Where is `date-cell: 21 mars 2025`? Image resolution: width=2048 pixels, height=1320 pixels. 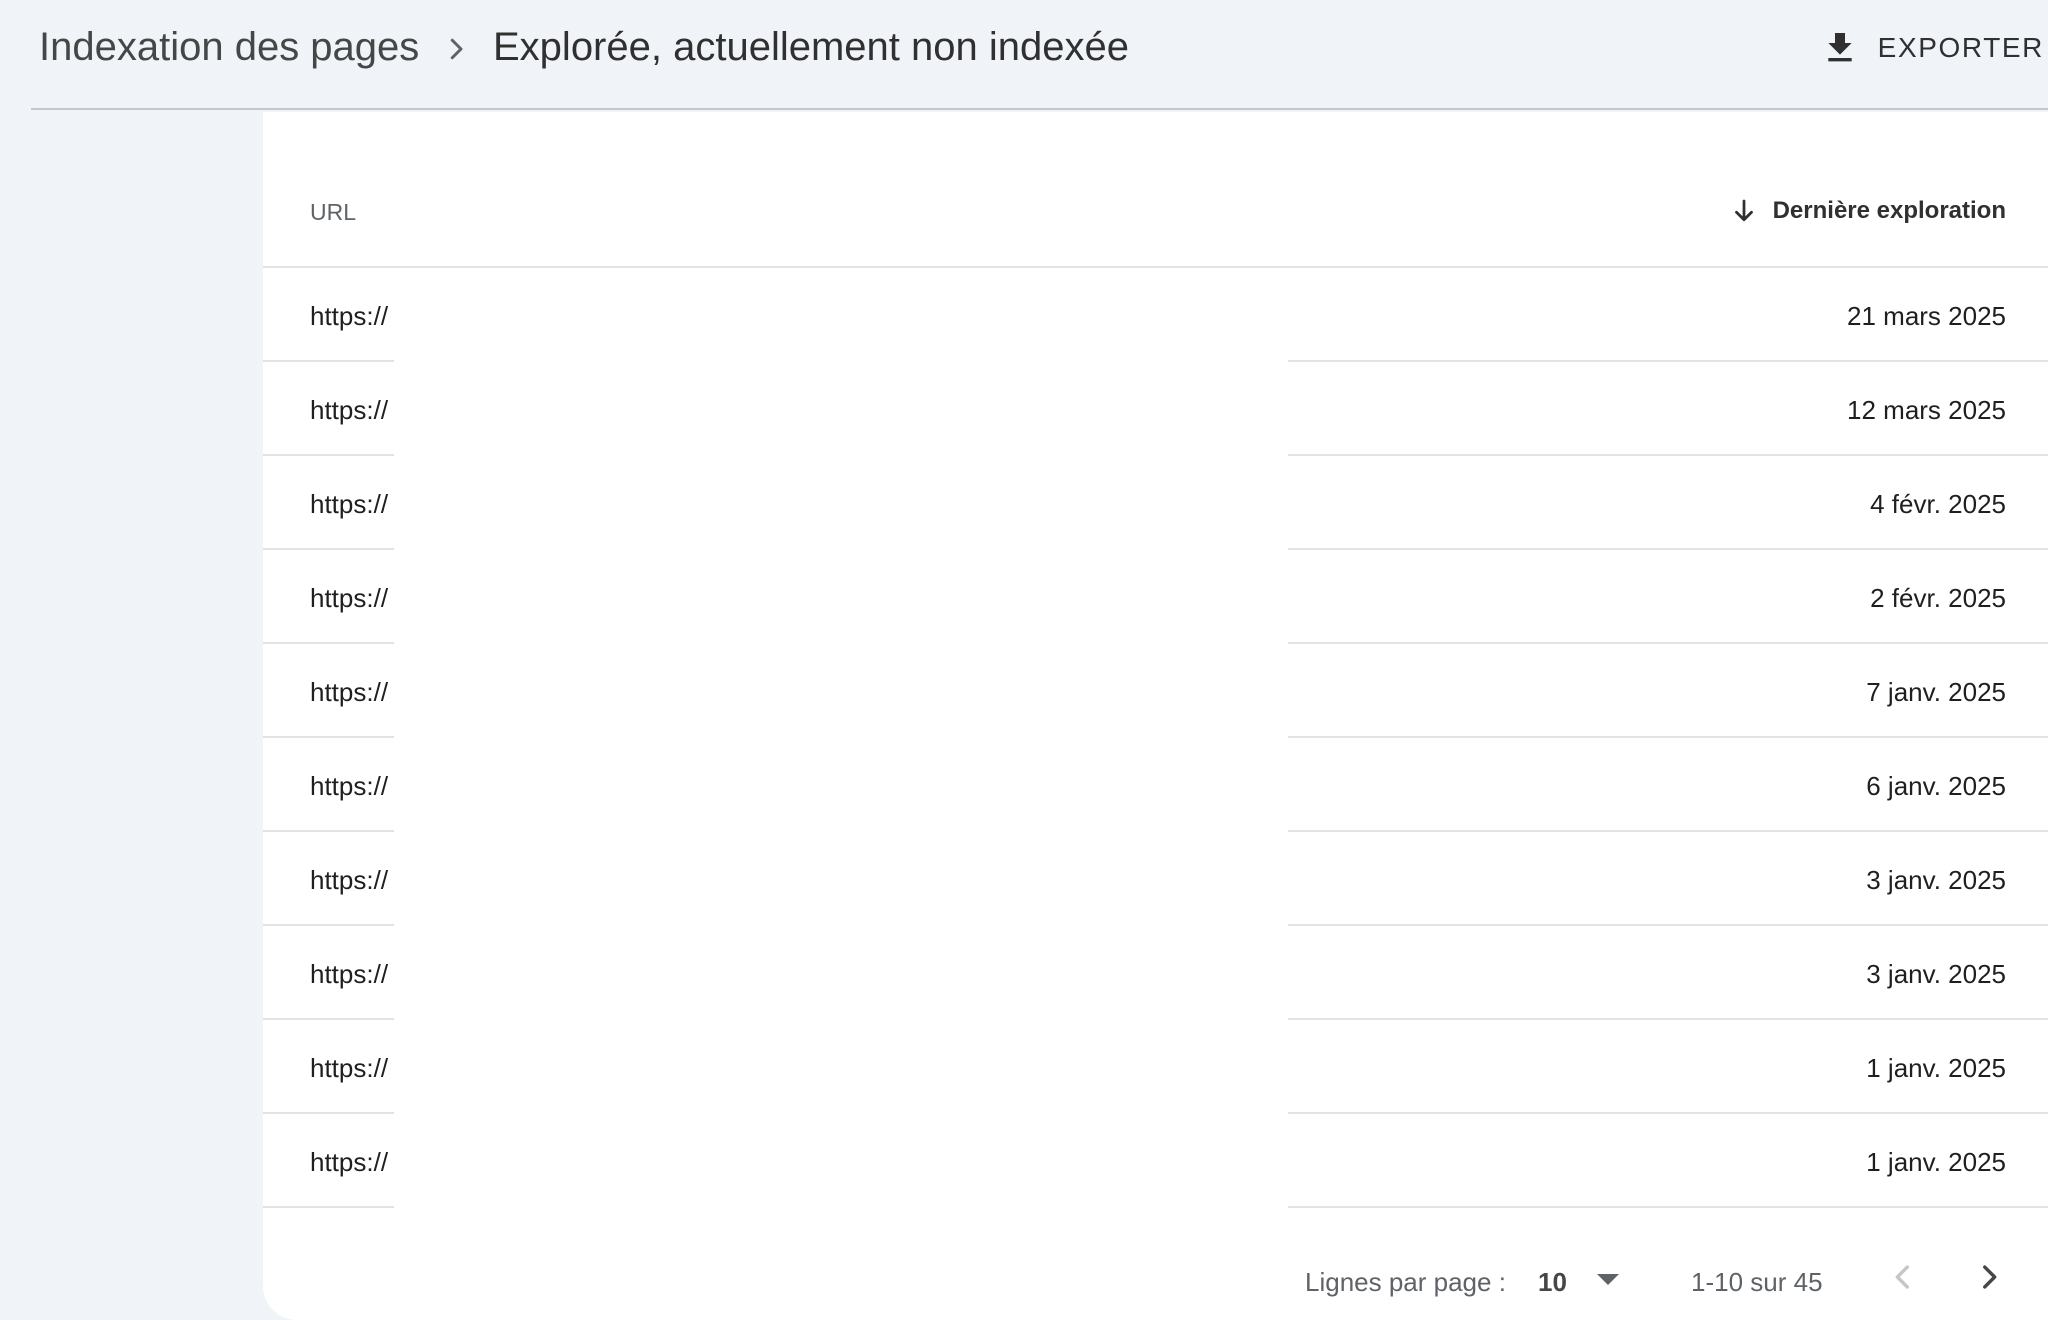
date-cell: 21 mars 2025 is located at coordinates (1926, 316).